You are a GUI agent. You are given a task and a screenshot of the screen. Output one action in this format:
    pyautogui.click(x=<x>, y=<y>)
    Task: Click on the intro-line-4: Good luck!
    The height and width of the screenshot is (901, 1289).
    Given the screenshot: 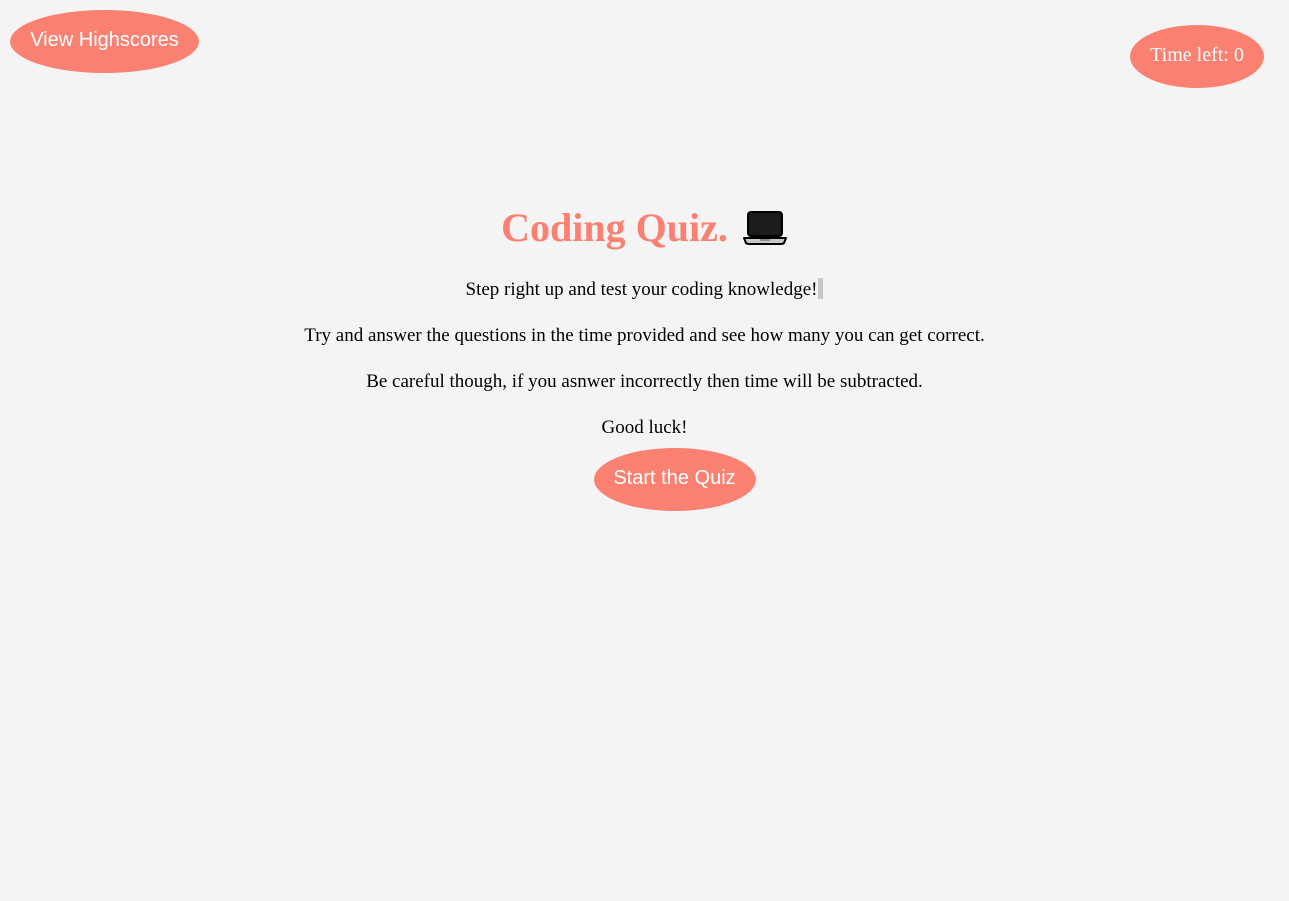 What is the action you would take?
    pyautogui.click(x=644, y=427)
    